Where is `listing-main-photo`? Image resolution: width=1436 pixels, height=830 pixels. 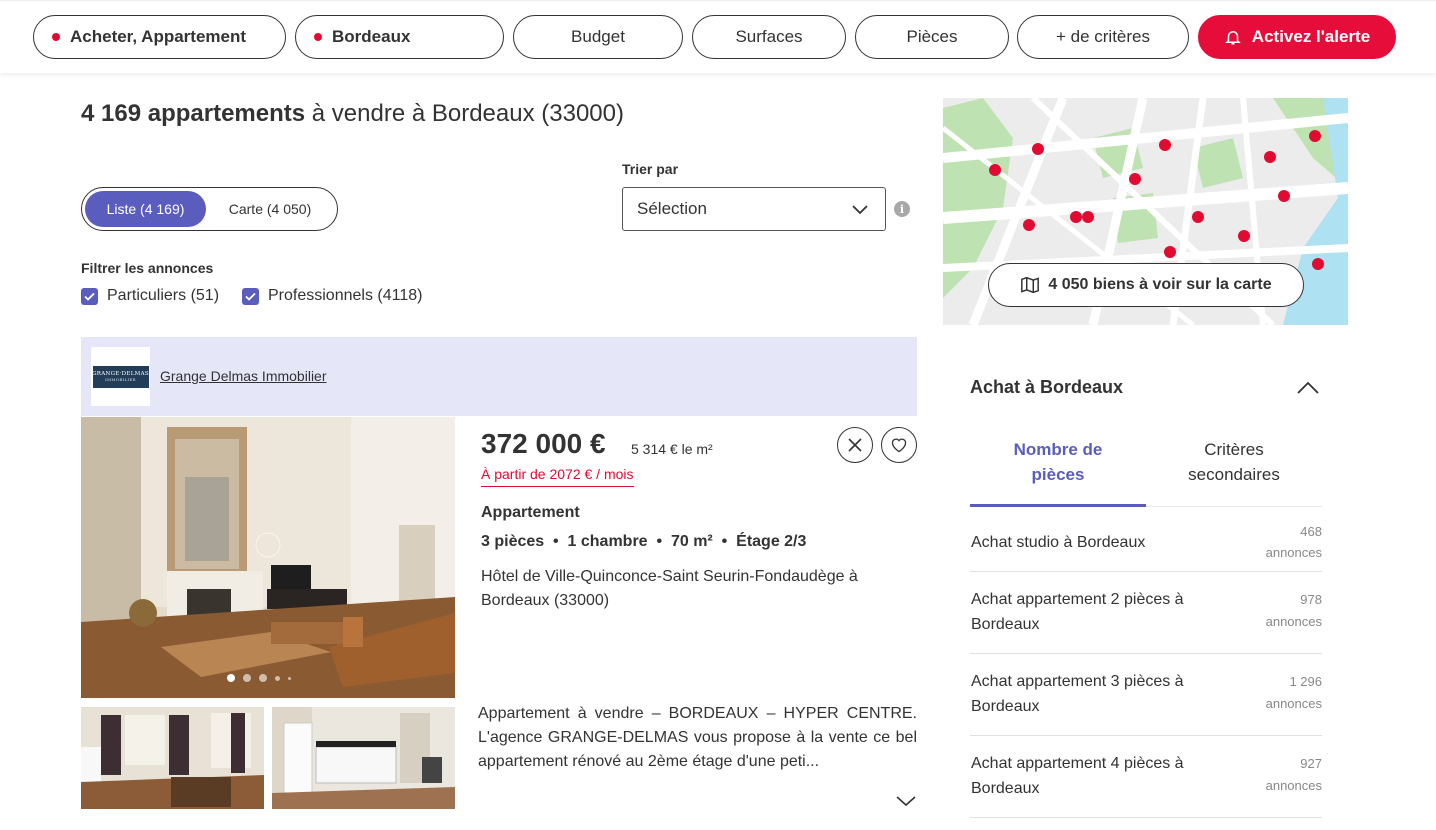 listing-main-photo is located at coordinates (268, 557).